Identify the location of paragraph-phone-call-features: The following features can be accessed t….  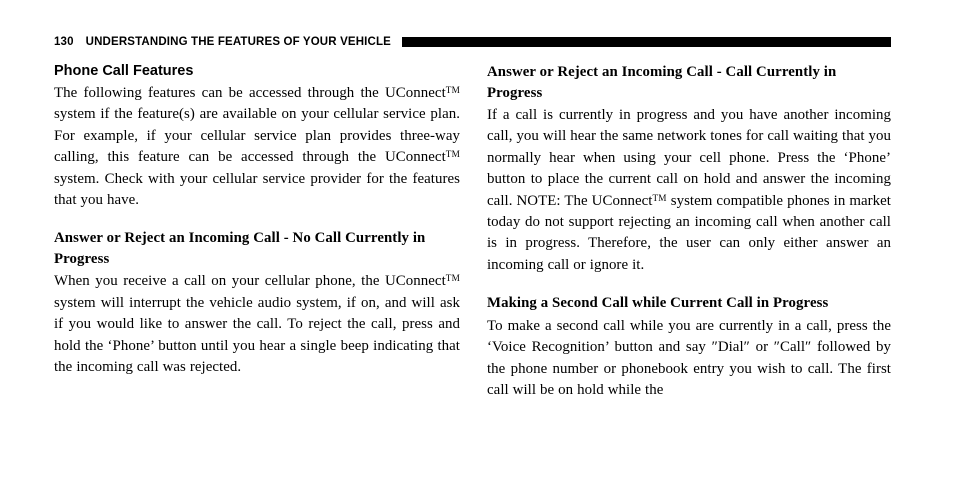
(257, 147).